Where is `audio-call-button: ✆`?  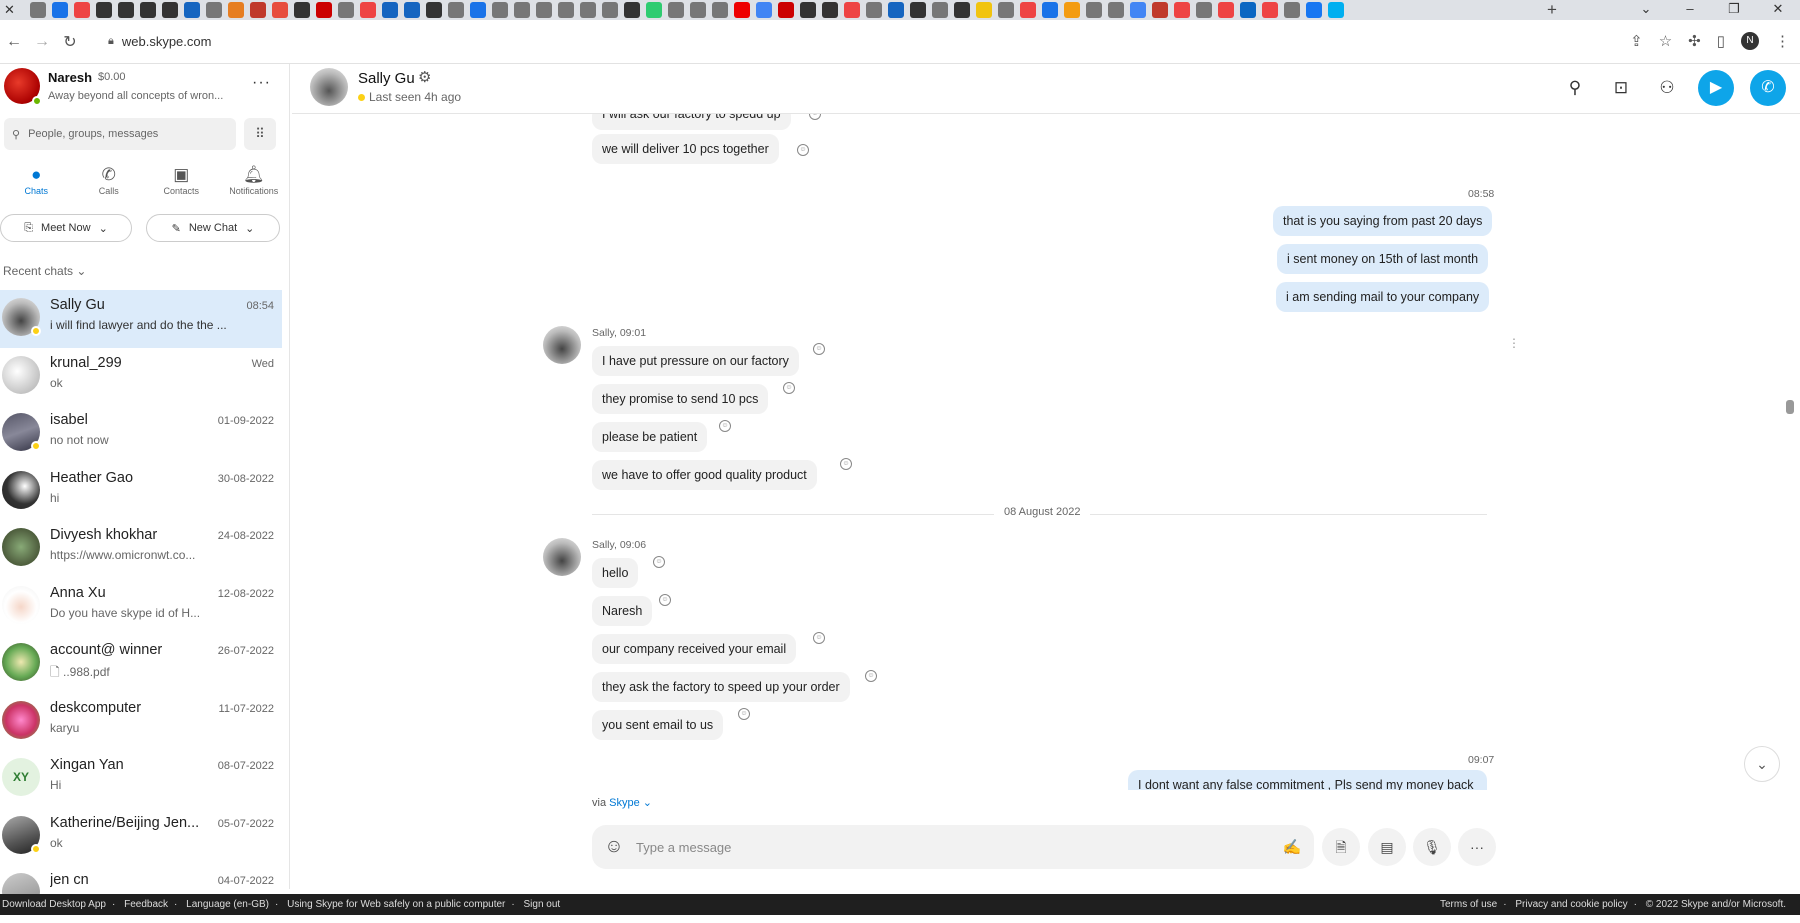
audio-call-button: ✆ is located at coordinates (1768, 88).